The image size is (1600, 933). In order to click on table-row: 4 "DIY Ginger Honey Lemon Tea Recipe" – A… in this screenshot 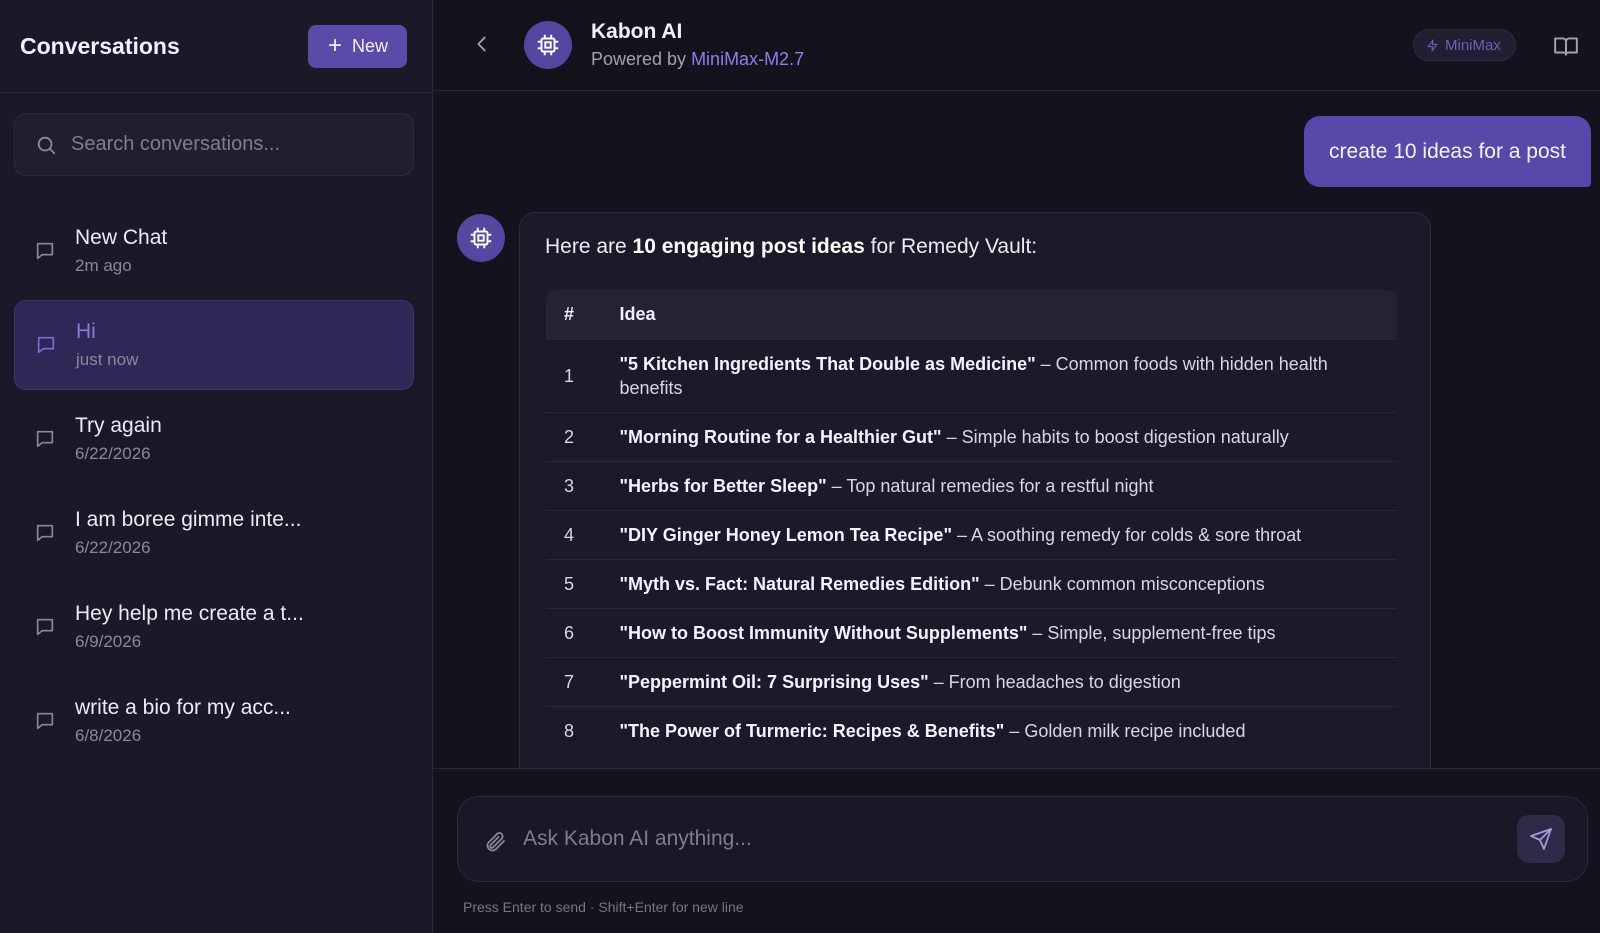, I will do `click(971, 535)`.